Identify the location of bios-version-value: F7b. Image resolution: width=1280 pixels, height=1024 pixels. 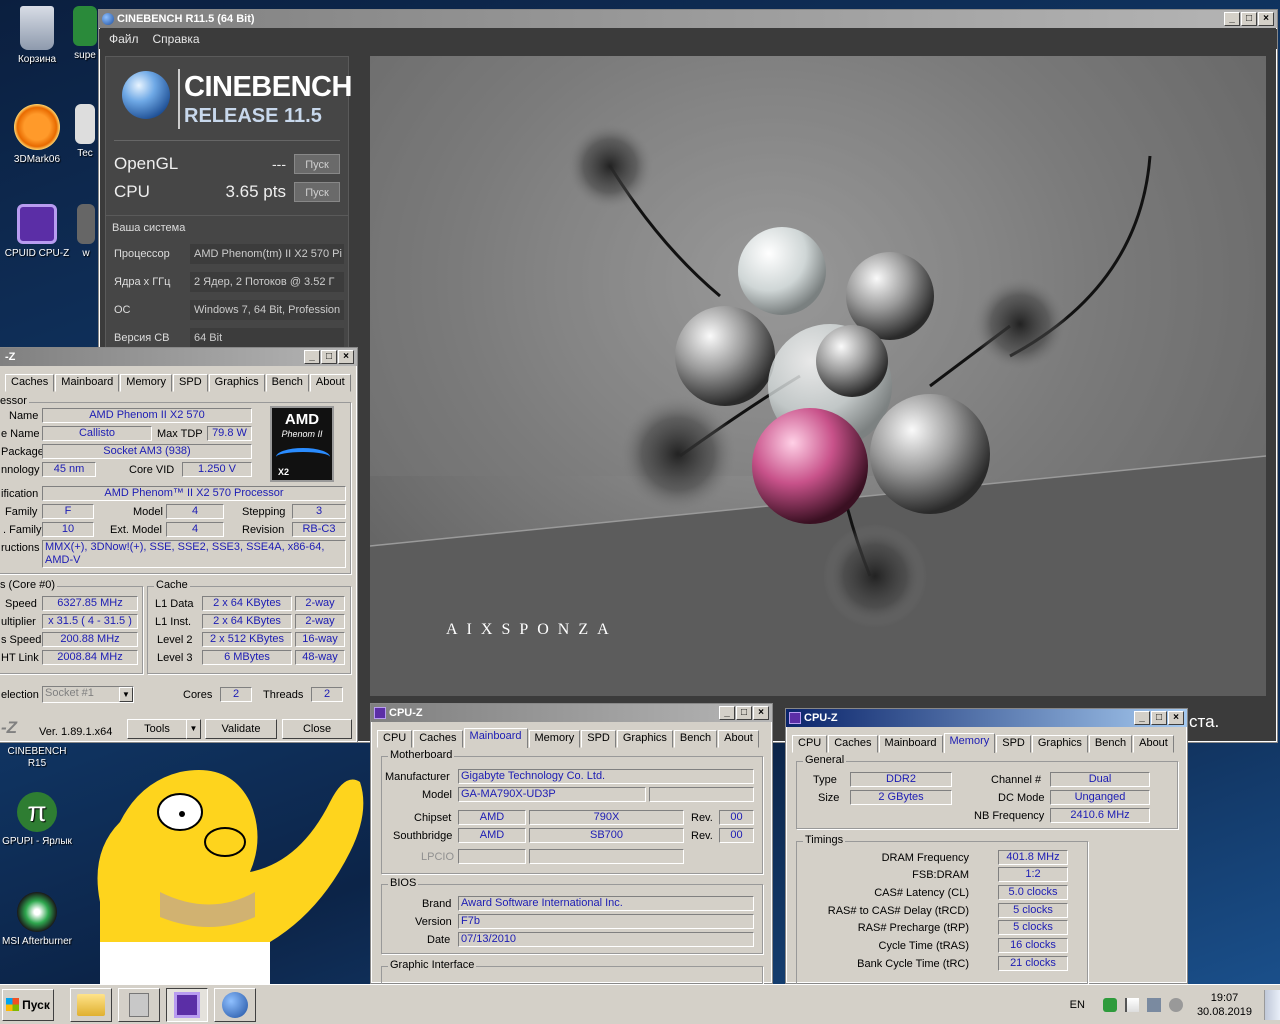
(606, 921).